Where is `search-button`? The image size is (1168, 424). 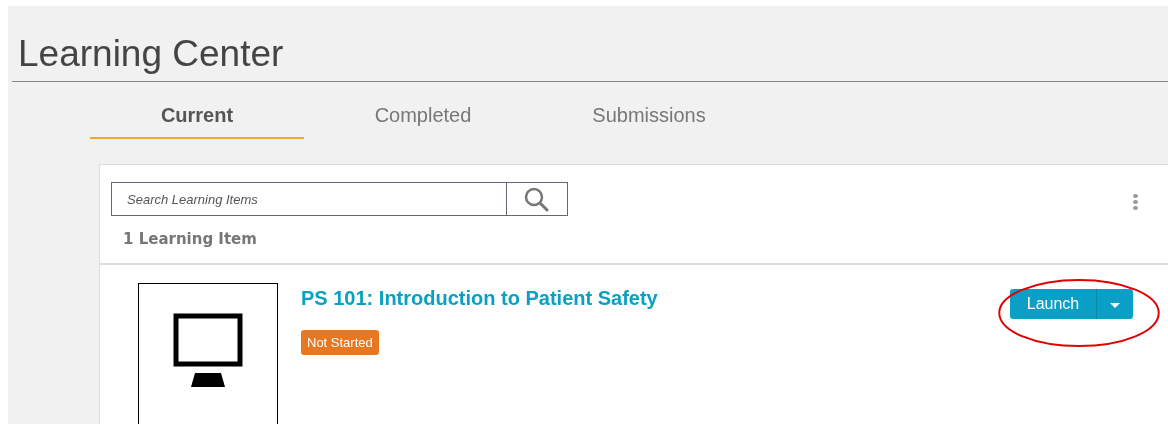
search-button is located at coordinates (537, 199).